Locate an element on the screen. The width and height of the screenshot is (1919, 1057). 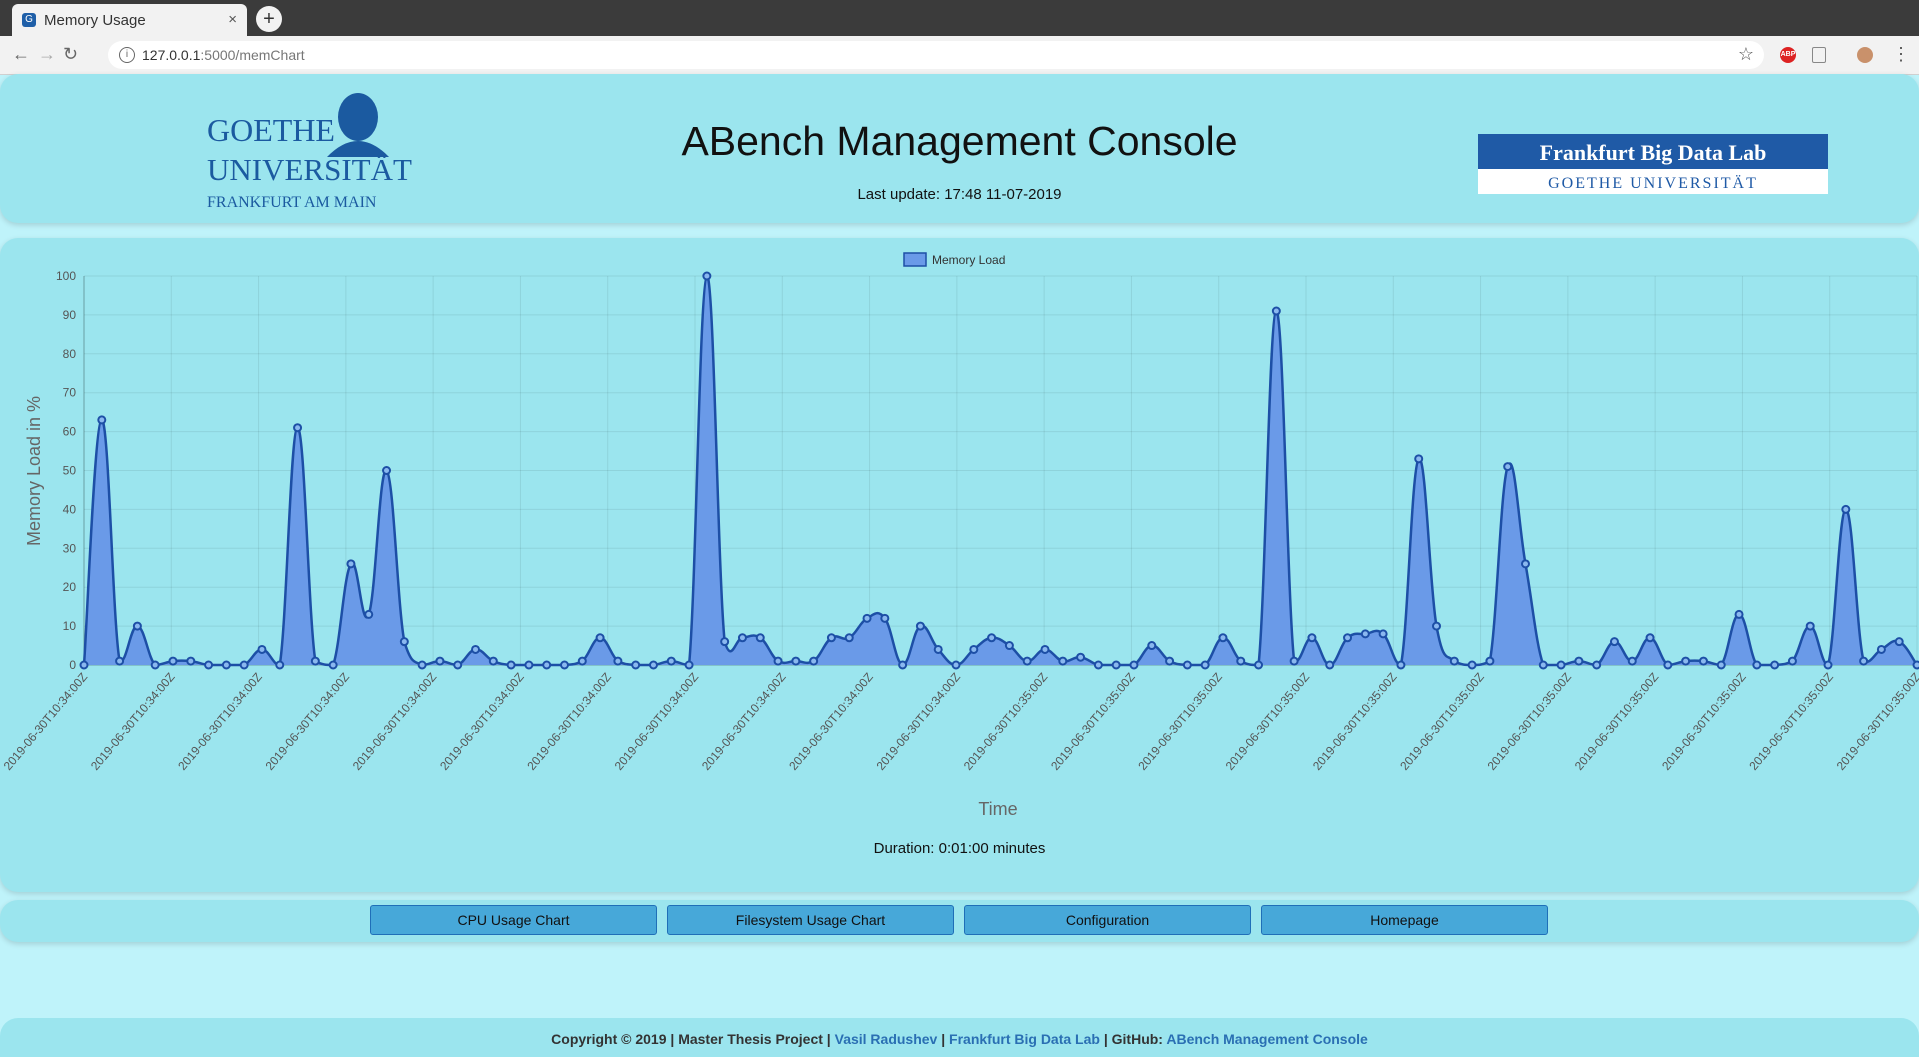
chart-legend: Memory Load is located at coordinates (954, 259).